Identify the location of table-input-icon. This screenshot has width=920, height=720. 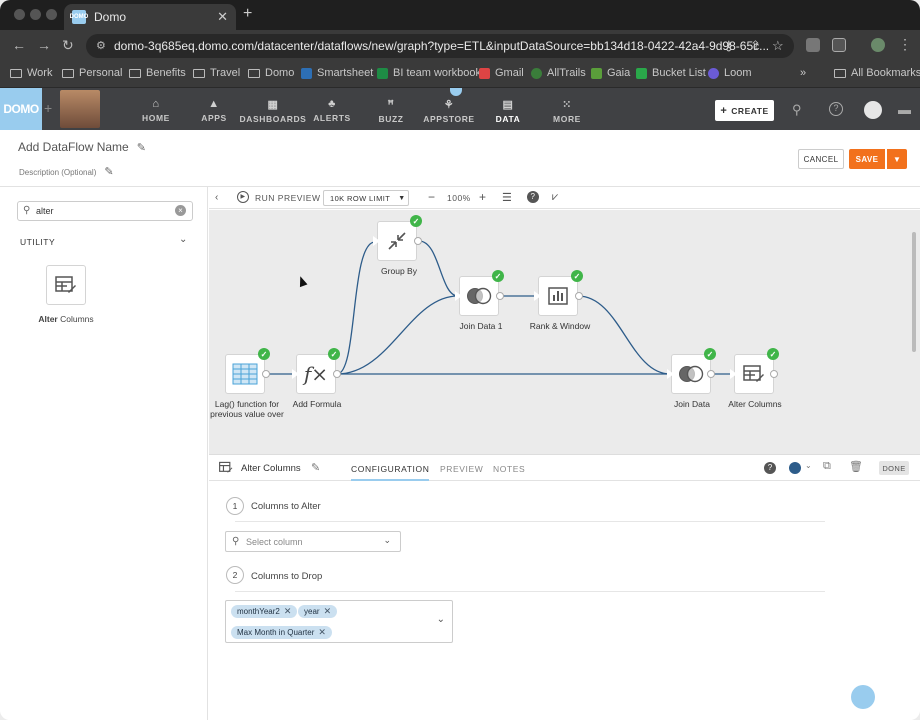
(245, 374).